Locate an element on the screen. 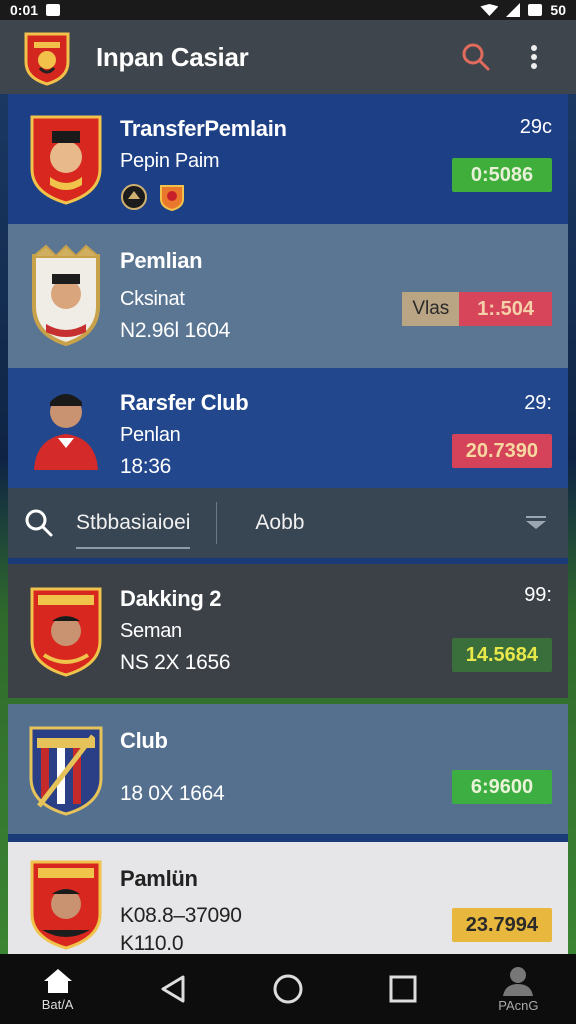  search-button is located at coordinates (476, 57).